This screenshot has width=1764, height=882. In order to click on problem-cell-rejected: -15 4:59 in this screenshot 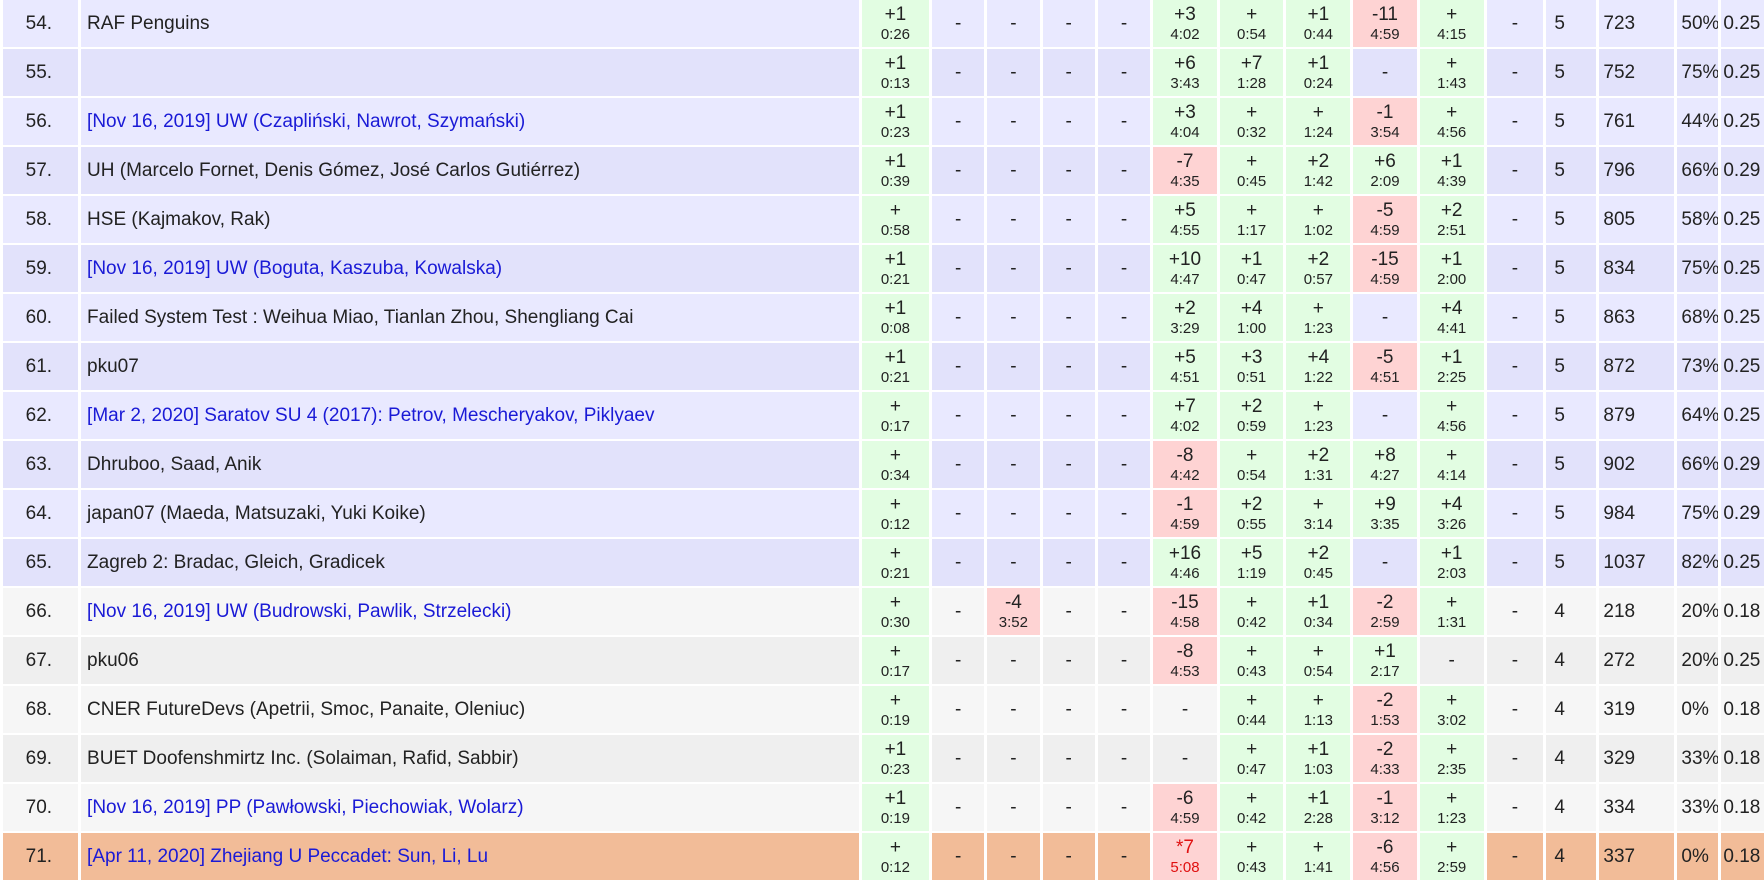, I will do `click(1385, 269)`.